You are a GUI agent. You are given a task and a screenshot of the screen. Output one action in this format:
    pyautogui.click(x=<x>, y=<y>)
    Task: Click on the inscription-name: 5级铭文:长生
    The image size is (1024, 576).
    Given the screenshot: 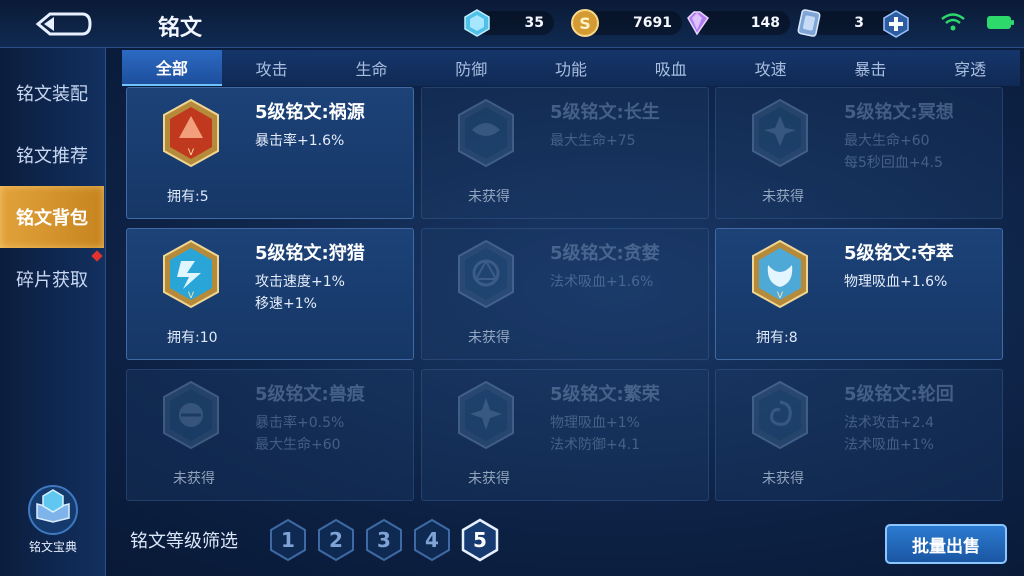 What is the action you would take?
    pyautogui.click(x=605, y=112)
    